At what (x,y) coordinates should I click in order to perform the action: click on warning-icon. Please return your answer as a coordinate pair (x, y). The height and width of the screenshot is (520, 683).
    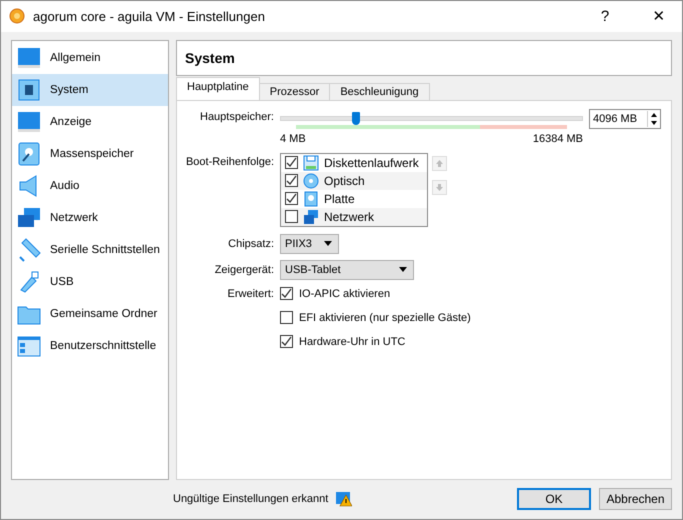
    Looking at the image, I should click on (344, 499).